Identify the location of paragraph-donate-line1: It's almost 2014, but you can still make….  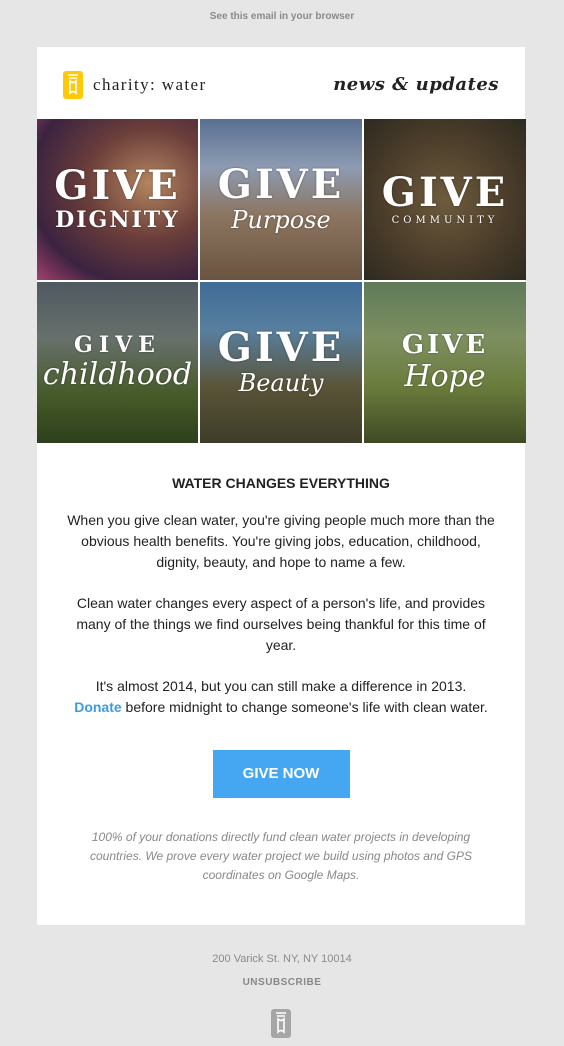
(281, 686).